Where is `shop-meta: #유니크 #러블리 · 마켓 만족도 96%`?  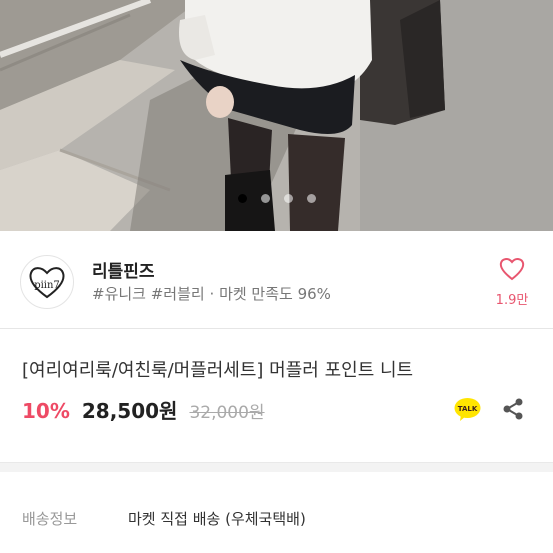 shop-meta: #유니크 #러블리 · 마켓 만족도 96% is located at coordinates (211, 293).